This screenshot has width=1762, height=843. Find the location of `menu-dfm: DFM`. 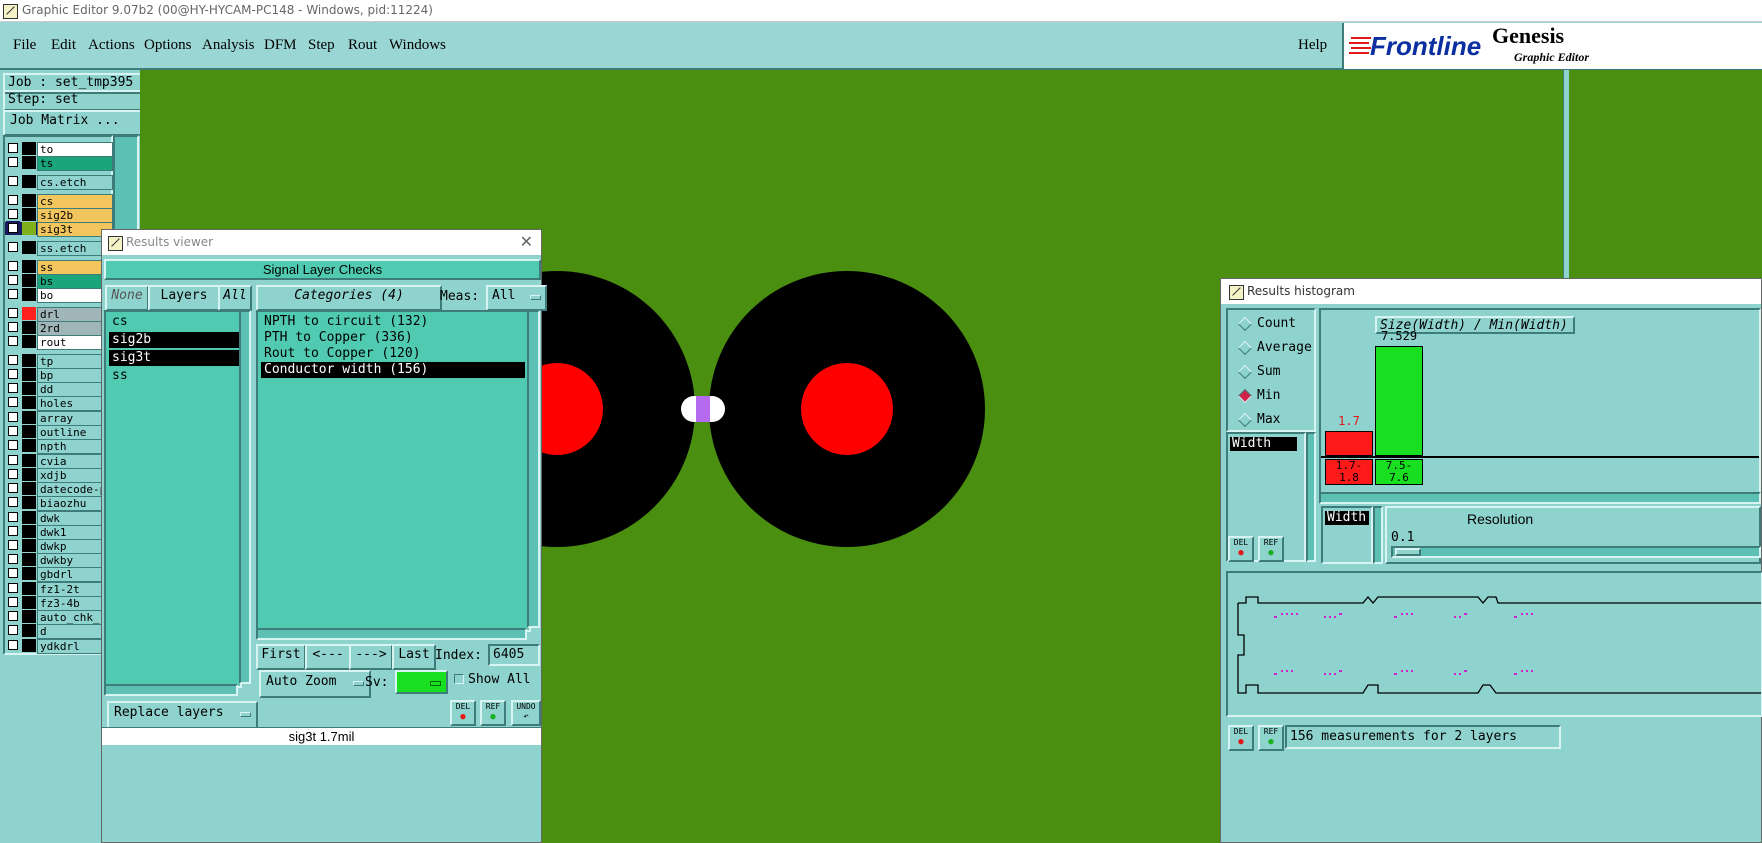

menu-dfm: DFM is located at coordinates (280, 45).